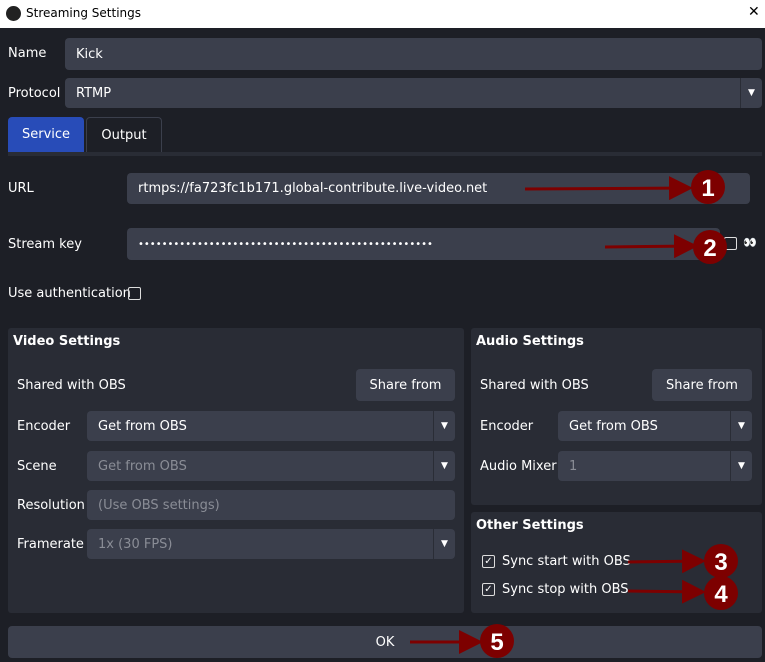 This screenshot has height=662, width=765. I want to click on annotation-number: 2, so click(709, 248).